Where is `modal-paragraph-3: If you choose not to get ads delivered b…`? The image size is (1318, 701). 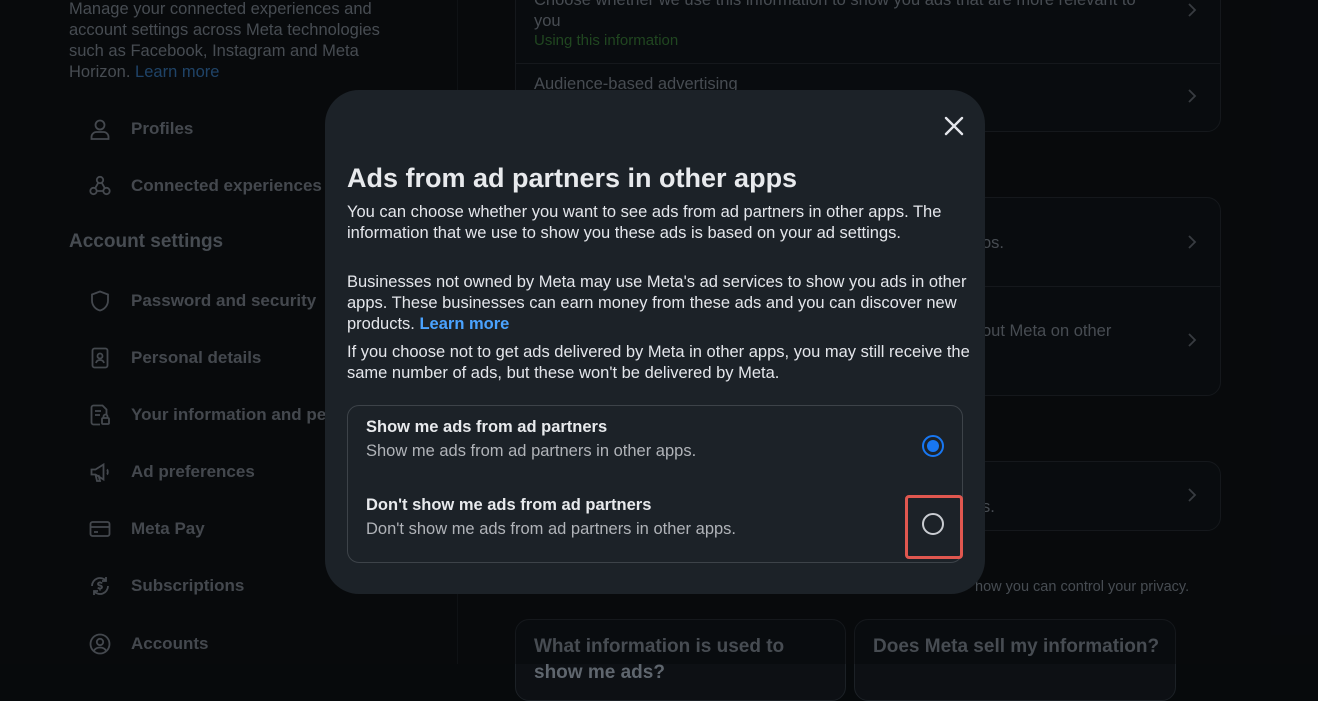 modal-paragraph-3: If you choose not to get ads delivered b… is located at coordinates (658, 362).